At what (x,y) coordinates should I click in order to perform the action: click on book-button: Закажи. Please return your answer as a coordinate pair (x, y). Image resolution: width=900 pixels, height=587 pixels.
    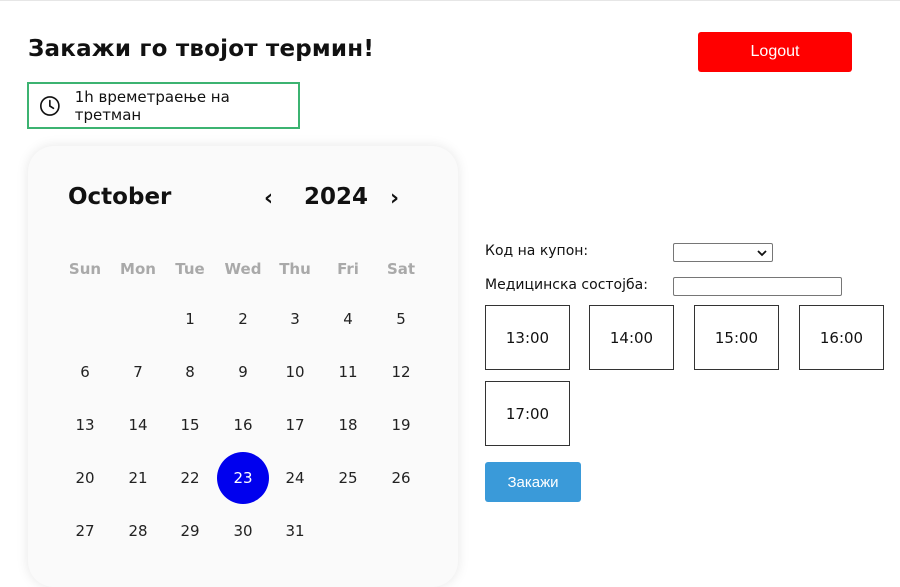
    Looking at the image, I should click on (533, 482).